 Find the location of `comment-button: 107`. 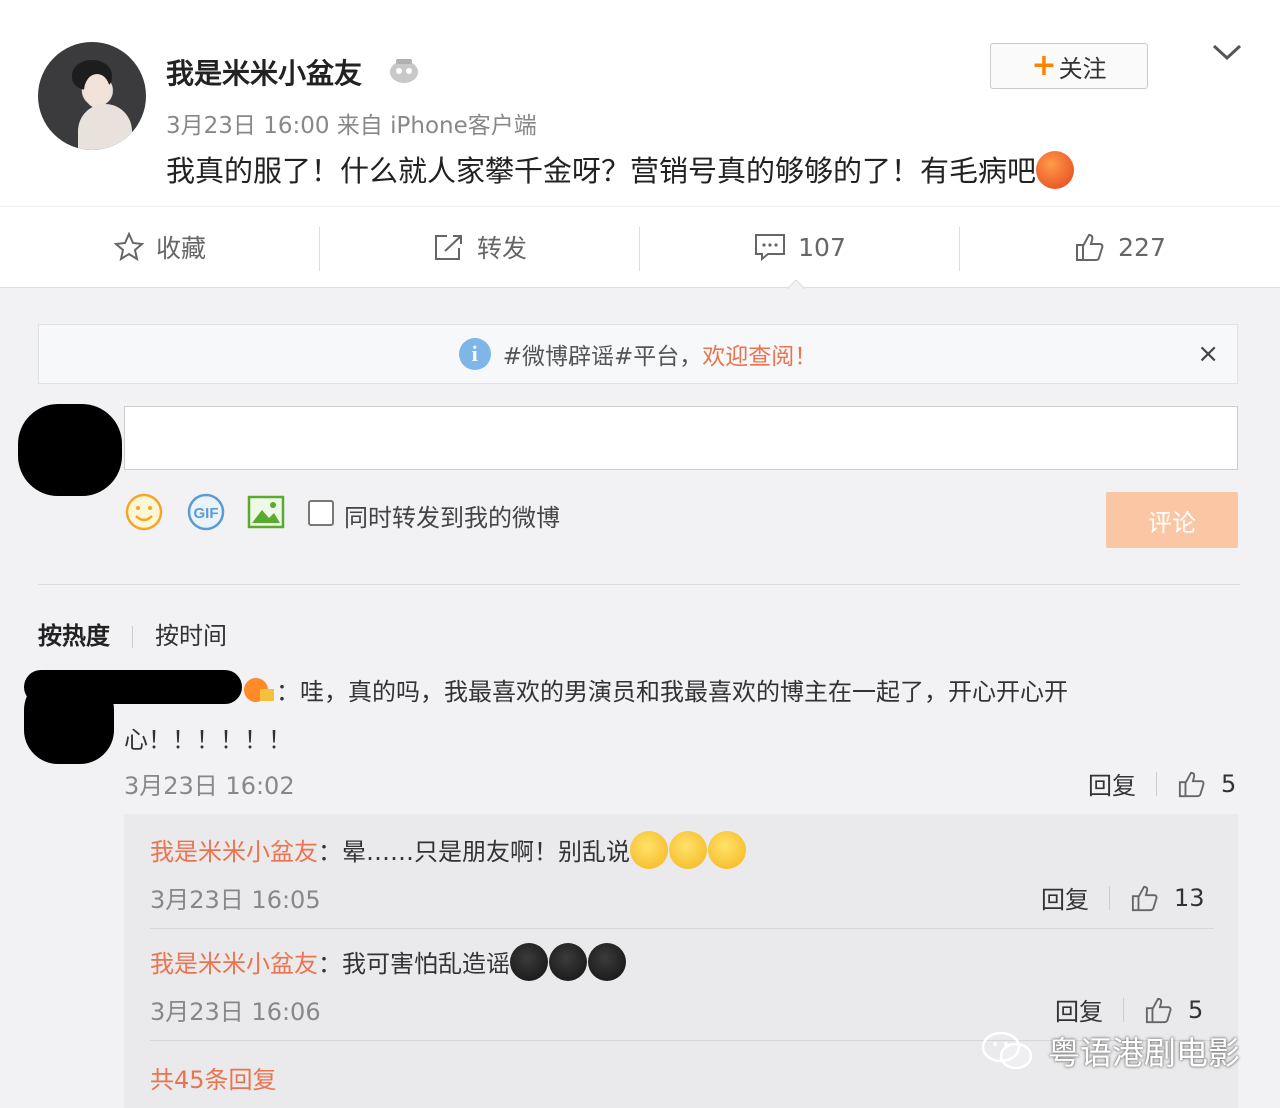

comment-button: 107 is located at coordinates (800, 247).